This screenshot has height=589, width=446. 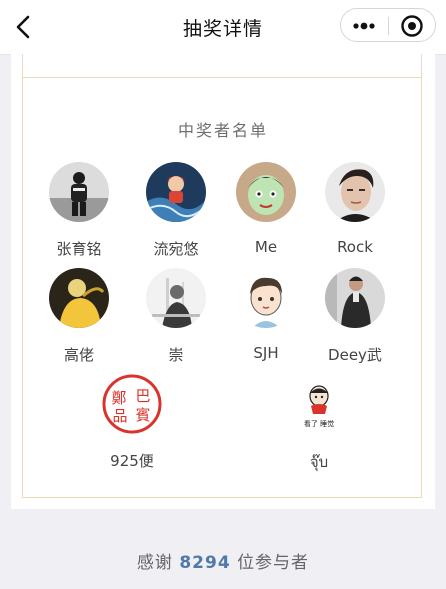 I want to click on person-standing-avatar, so click(x=79, y=192).